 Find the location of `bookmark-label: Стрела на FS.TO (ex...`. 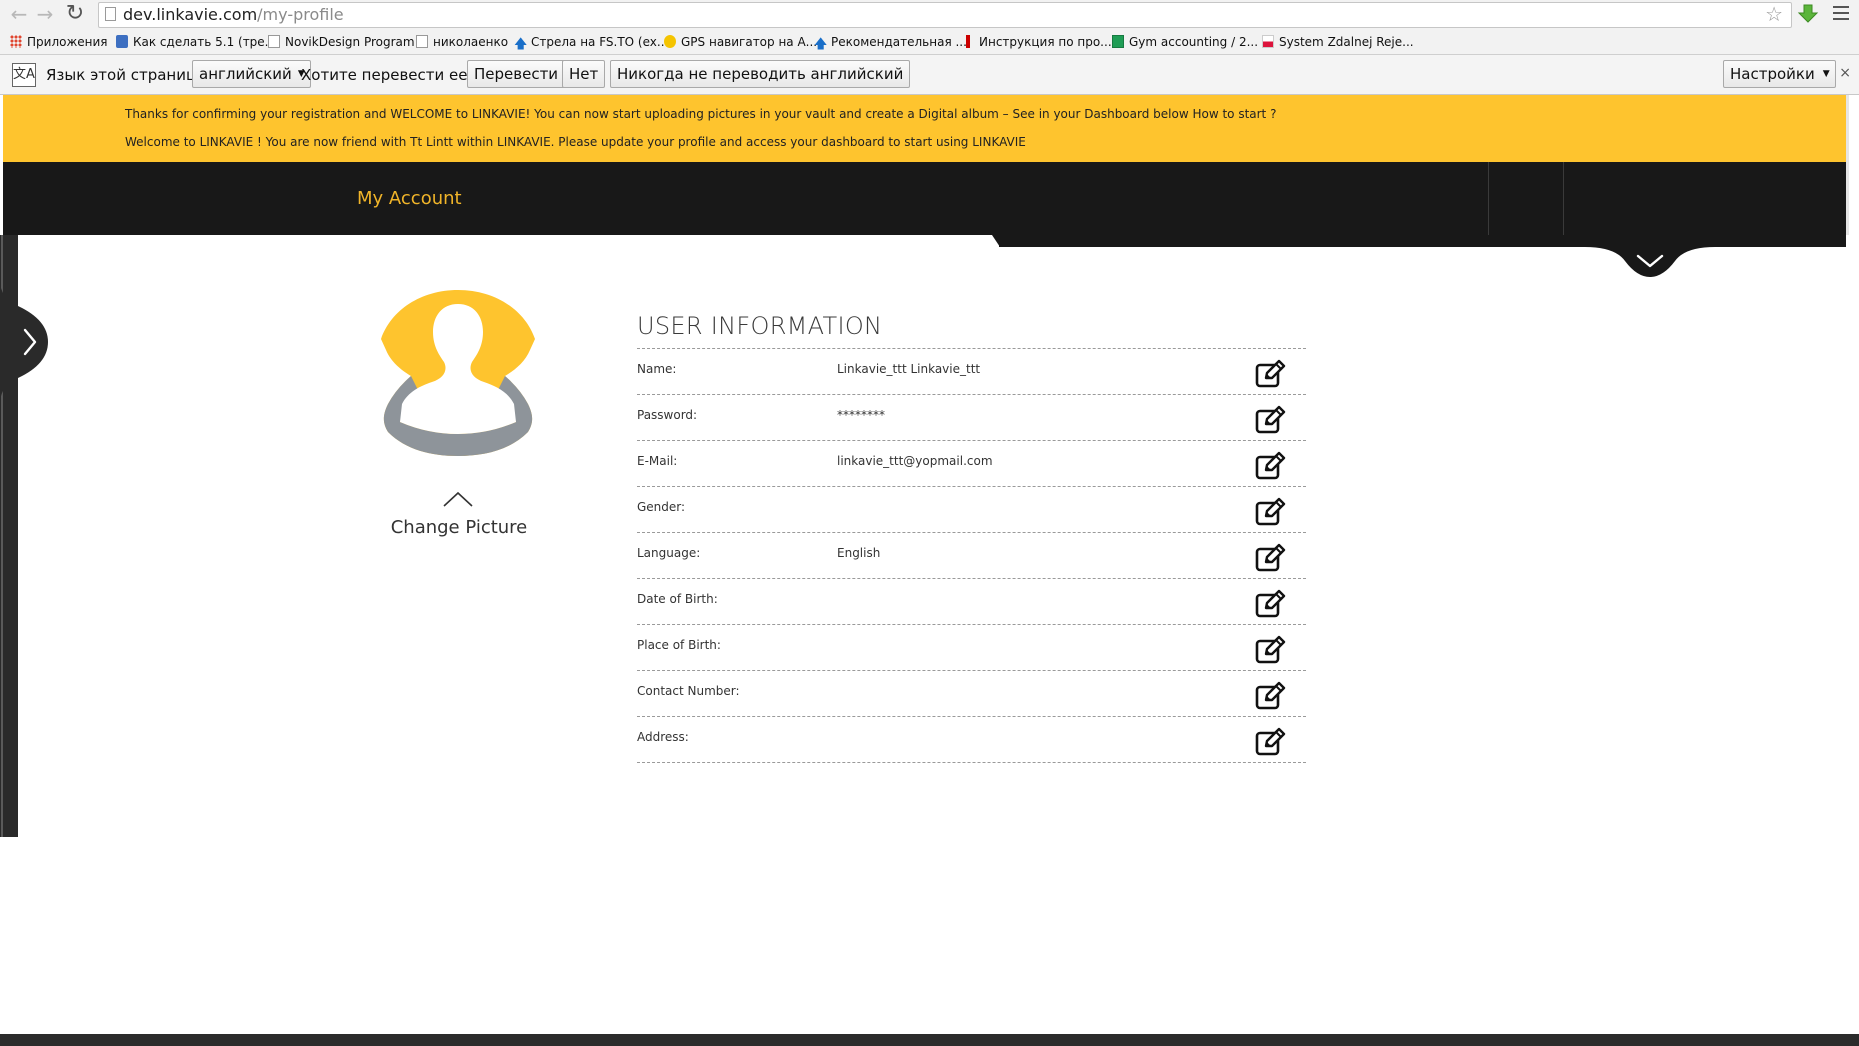

bookmark-label: Стрела на FS.TO (ex... is located at coordinates (600, 42).